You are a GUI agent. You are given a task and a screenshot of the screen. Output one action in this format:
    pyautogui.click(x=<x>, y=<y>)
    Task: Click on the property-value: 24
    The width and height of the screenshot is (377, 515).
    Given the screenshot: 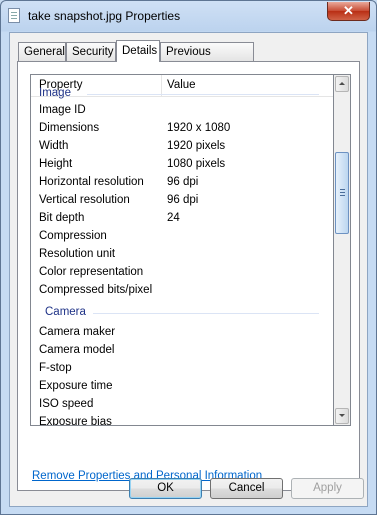 What is the action you would take?
    pyautogui.click(x=173, y=218)
    